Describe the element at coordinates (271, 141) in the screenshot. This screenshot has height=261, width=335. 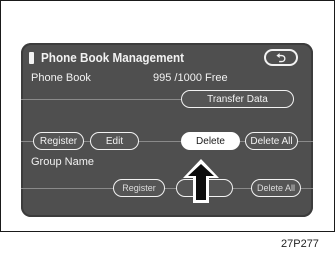
I see `delete-all-button: Delete All` at that location.